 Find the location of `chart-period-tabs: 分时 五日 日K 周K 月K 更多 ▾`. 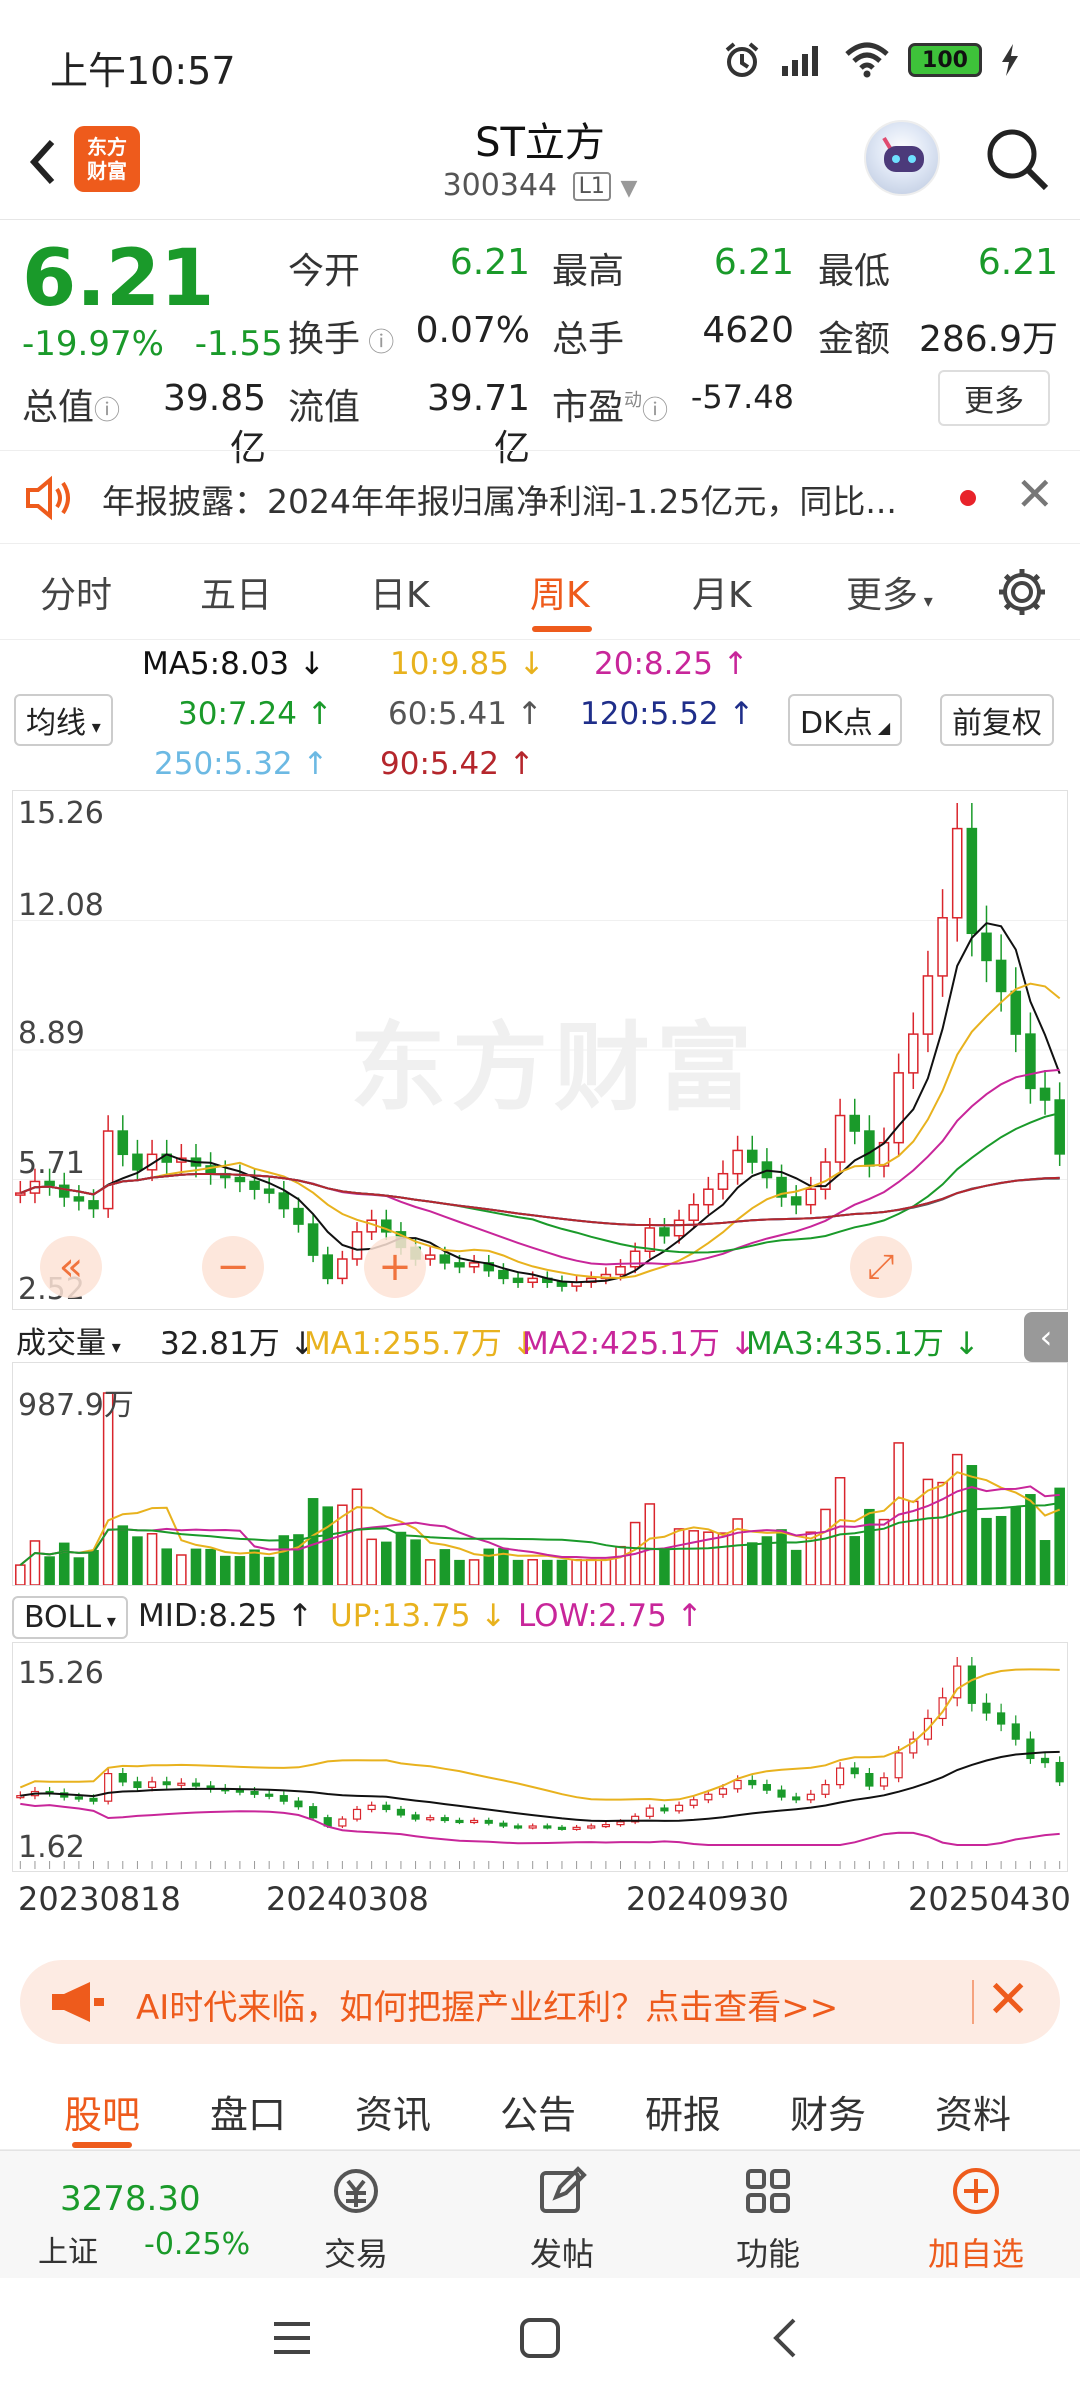

chart-period-tabs: 分时 五日 日K 周K 月K 更多 ▾ is located at coordinates (540, 593).